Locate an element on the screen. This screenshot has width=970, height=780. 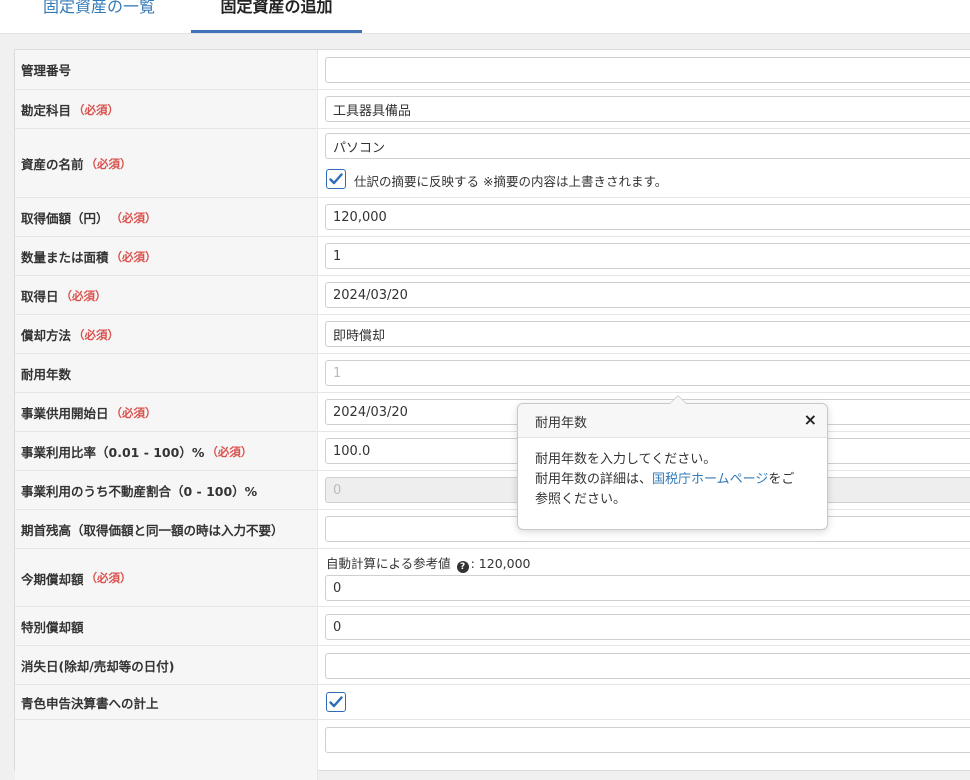
row-current-depreciation: 今期償却額 （必須） 自動計算による参考値 ?: 120,000 is located at coordinates (492, 577).